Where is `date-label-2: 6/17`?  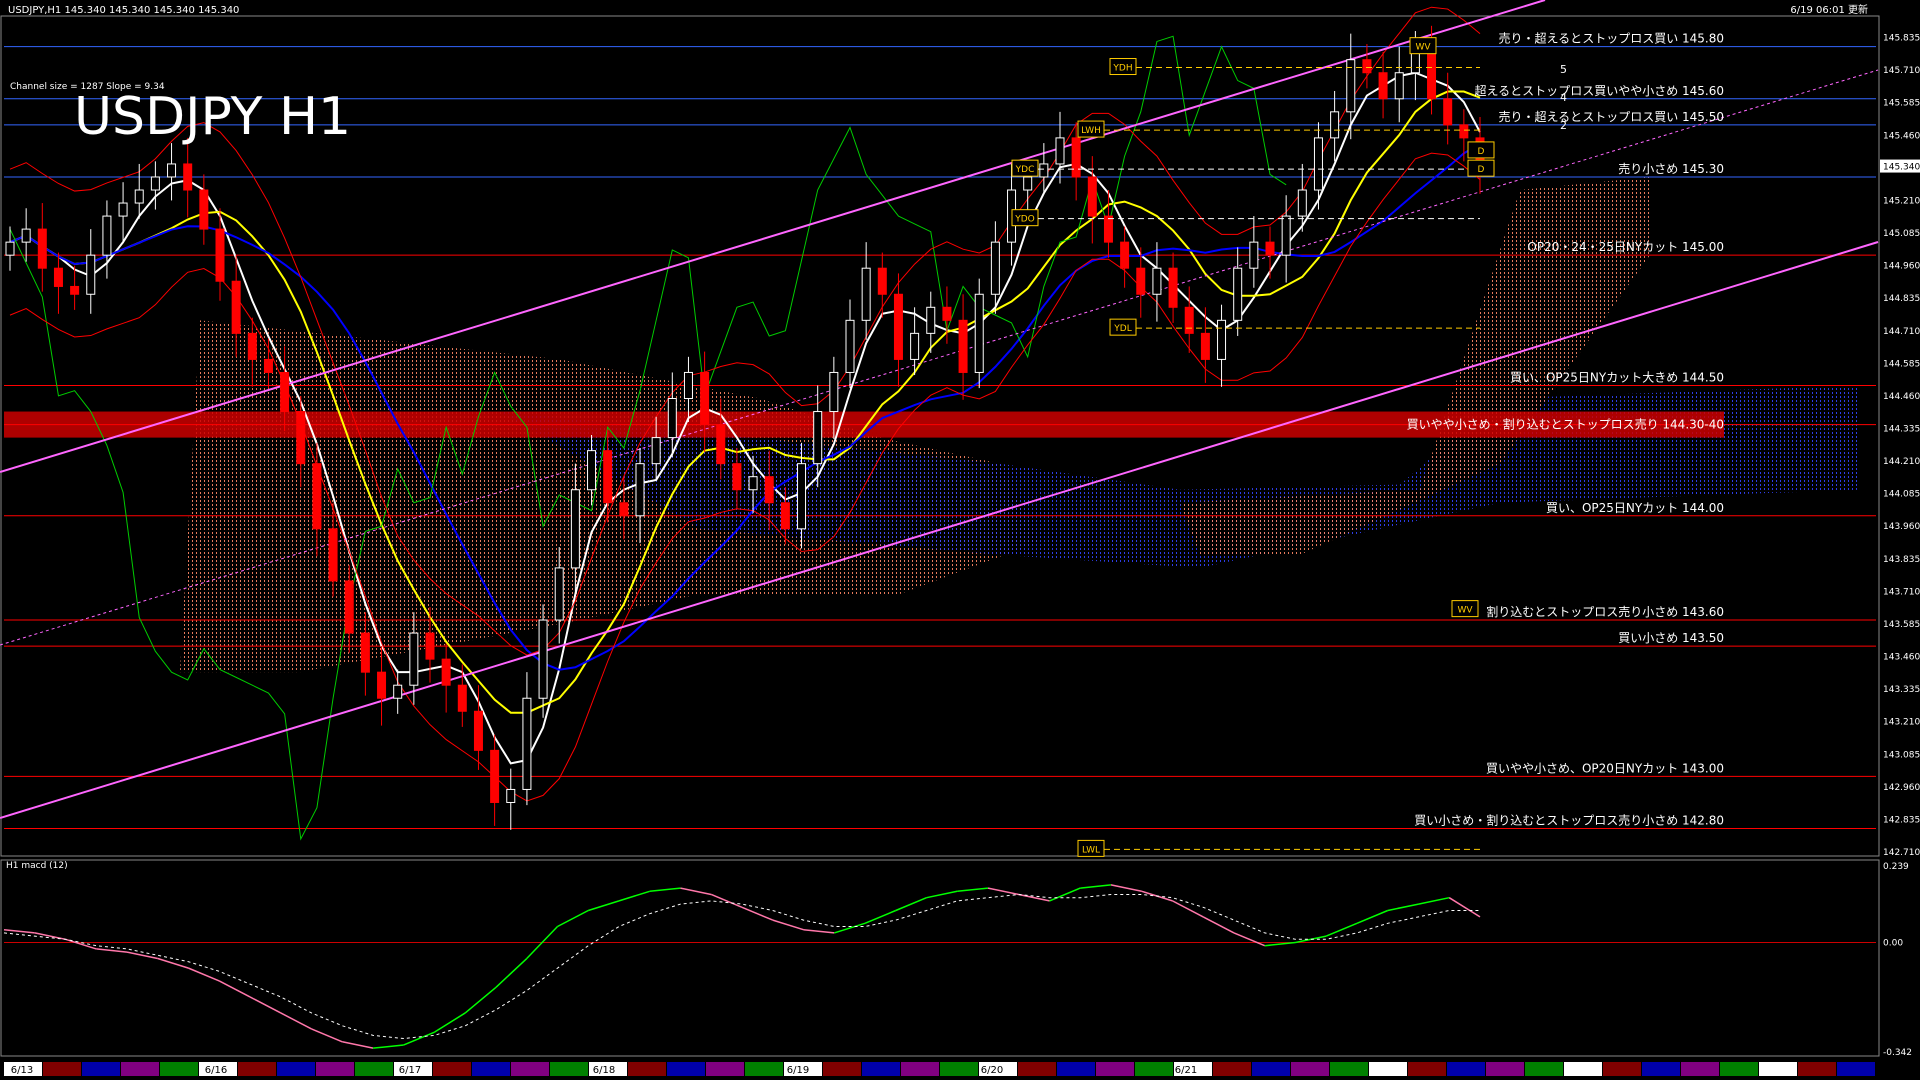 date-label-2: 6/17 is located at coordinates (410, 1070).